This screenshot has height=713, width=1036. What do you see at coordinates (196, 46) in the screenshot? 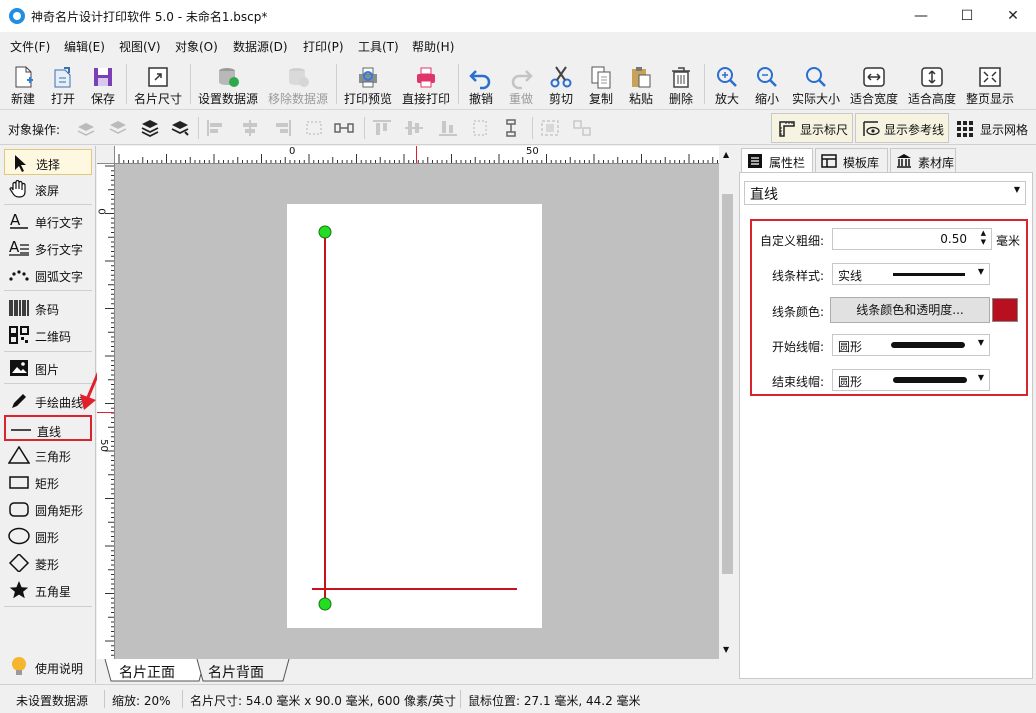
I see `menu-object: 对象(O)` at bounding box center [196, 46].